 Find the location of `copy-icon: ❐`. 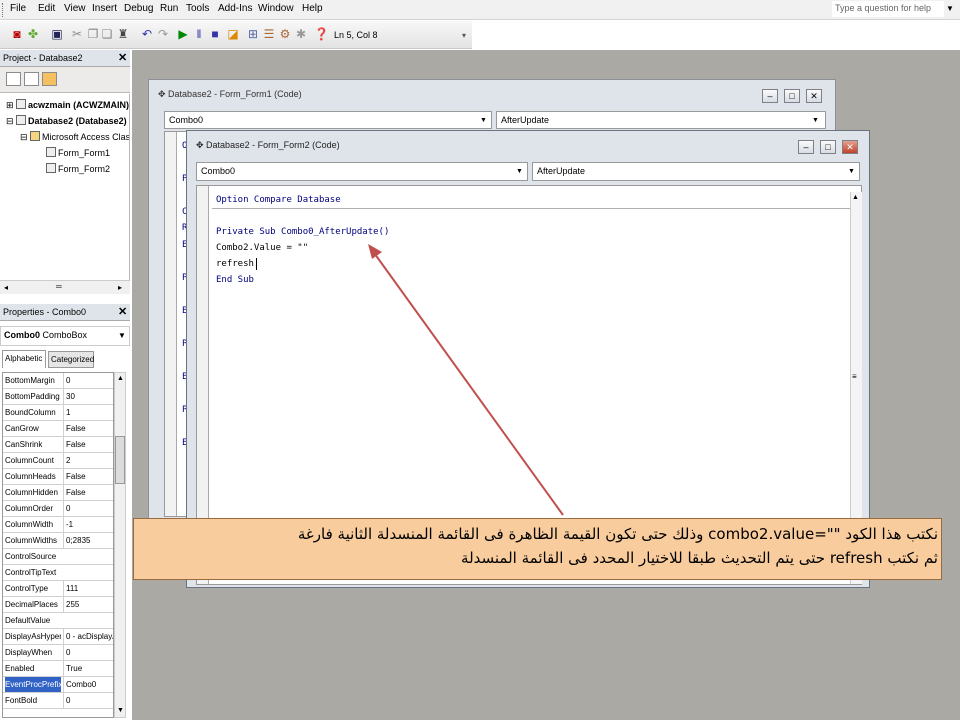

copy-icon: ❐ is located at coordinates (93, 34).